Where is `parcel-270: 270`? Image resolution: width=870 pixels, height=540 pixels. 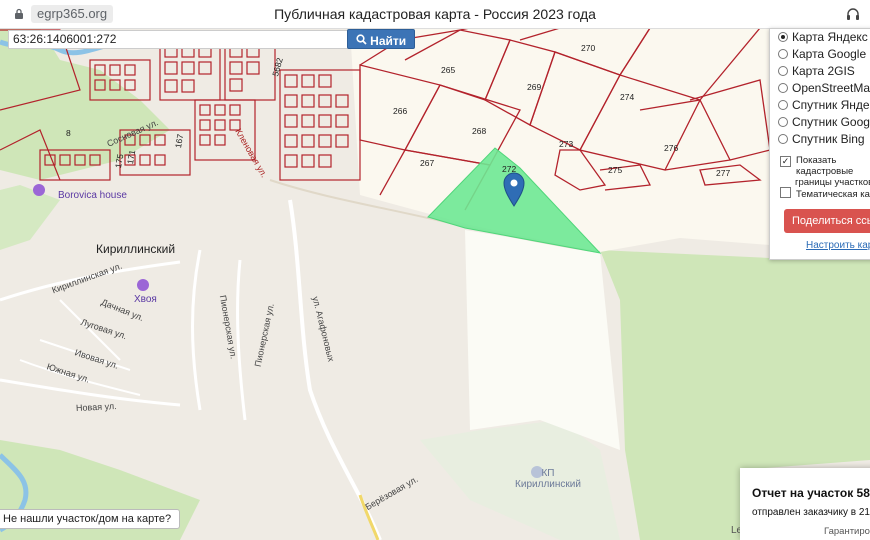
parcel-270: 270 is located at coordinates (588, 48).